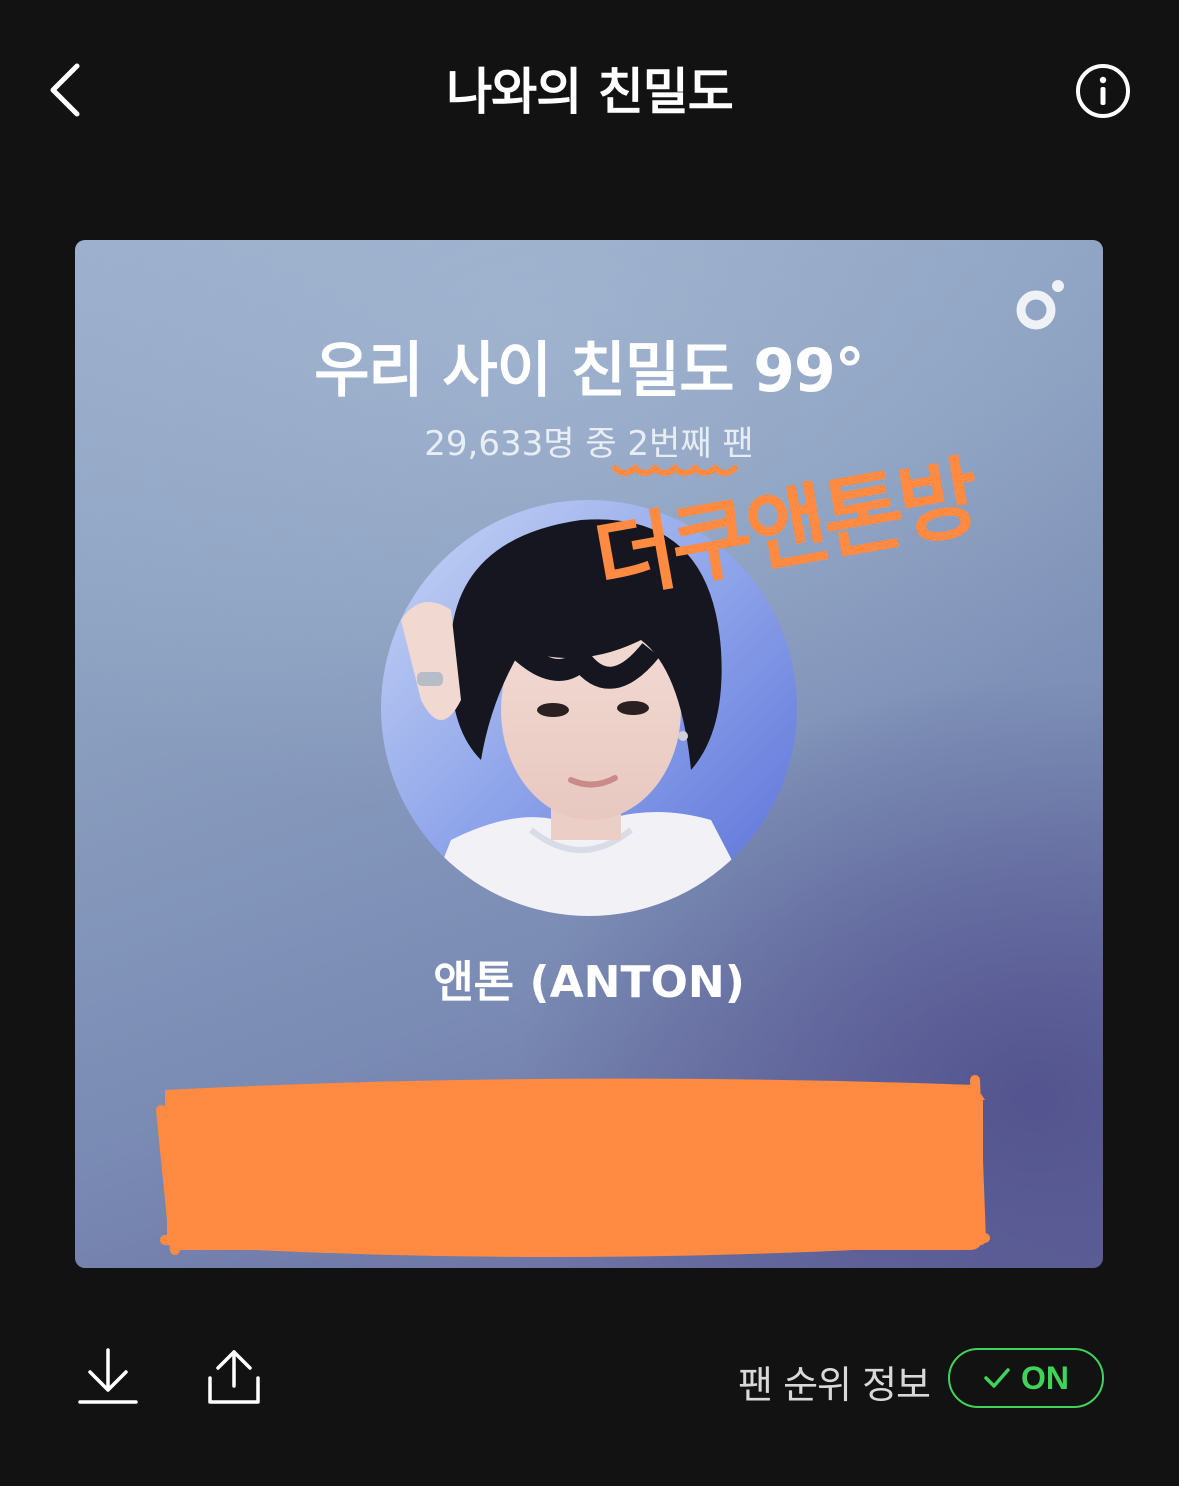 This screenshot has width=1179, height=1486. What do you see at coordinates (589, 371) in the screenshot?
I see `intimacy-score: 우리 사이 친밀도 99°` at bounding box center [589, 371].